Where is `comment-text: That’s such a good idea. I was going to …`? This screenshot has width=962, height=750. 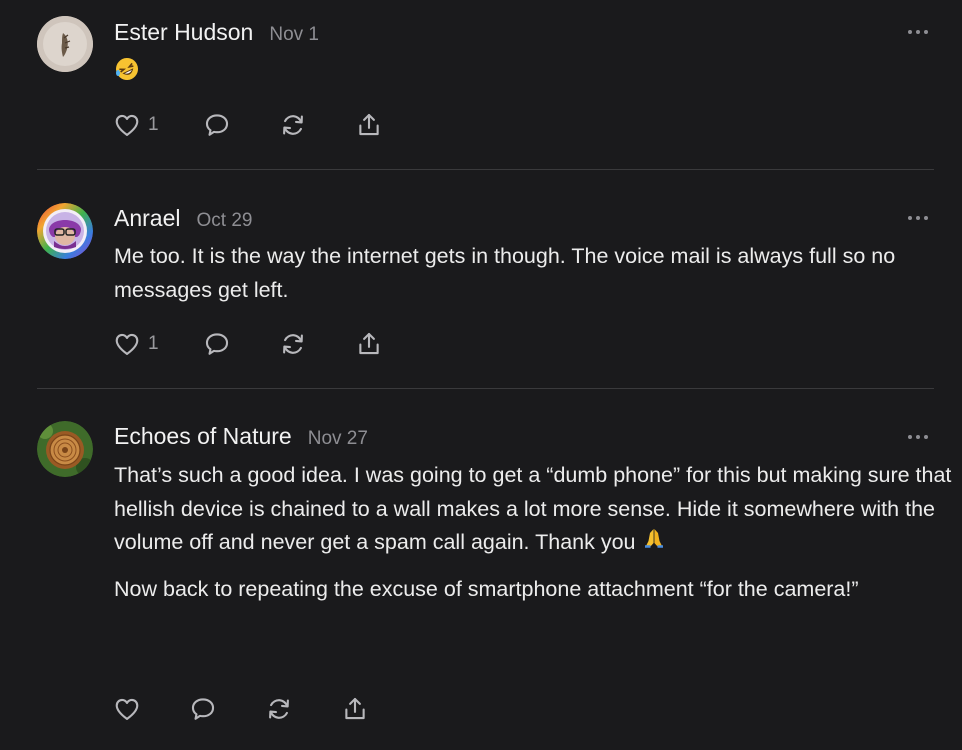
comment-text: That’s such a good idea. I was going to … is located at coordinates (533, 508).